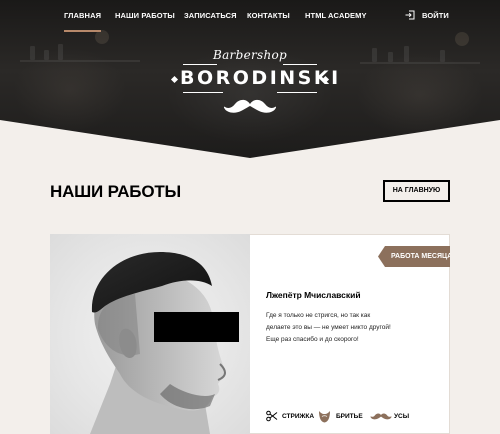 This screenshot has height=434, width=500. I want to click on service-haircut: СТРИЖКА, so click(296, 417).